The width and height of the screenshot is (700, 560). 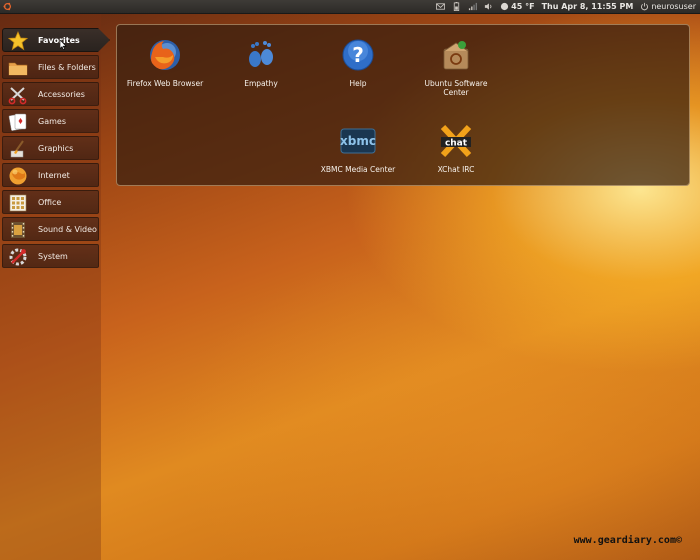 I want to click on cloud-icon, so click(x=505, y=6).